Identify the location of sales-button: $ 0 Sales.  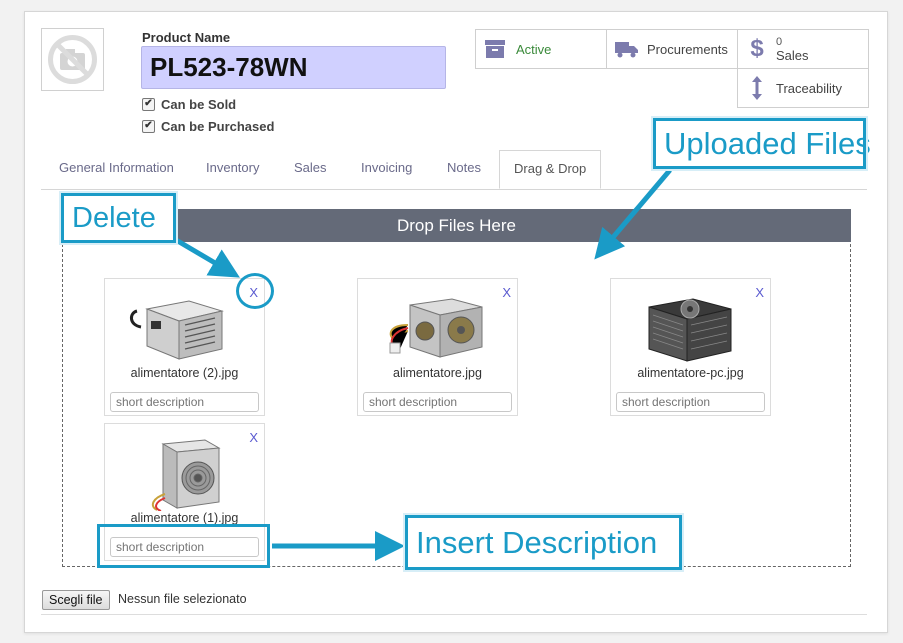
(803, 49).